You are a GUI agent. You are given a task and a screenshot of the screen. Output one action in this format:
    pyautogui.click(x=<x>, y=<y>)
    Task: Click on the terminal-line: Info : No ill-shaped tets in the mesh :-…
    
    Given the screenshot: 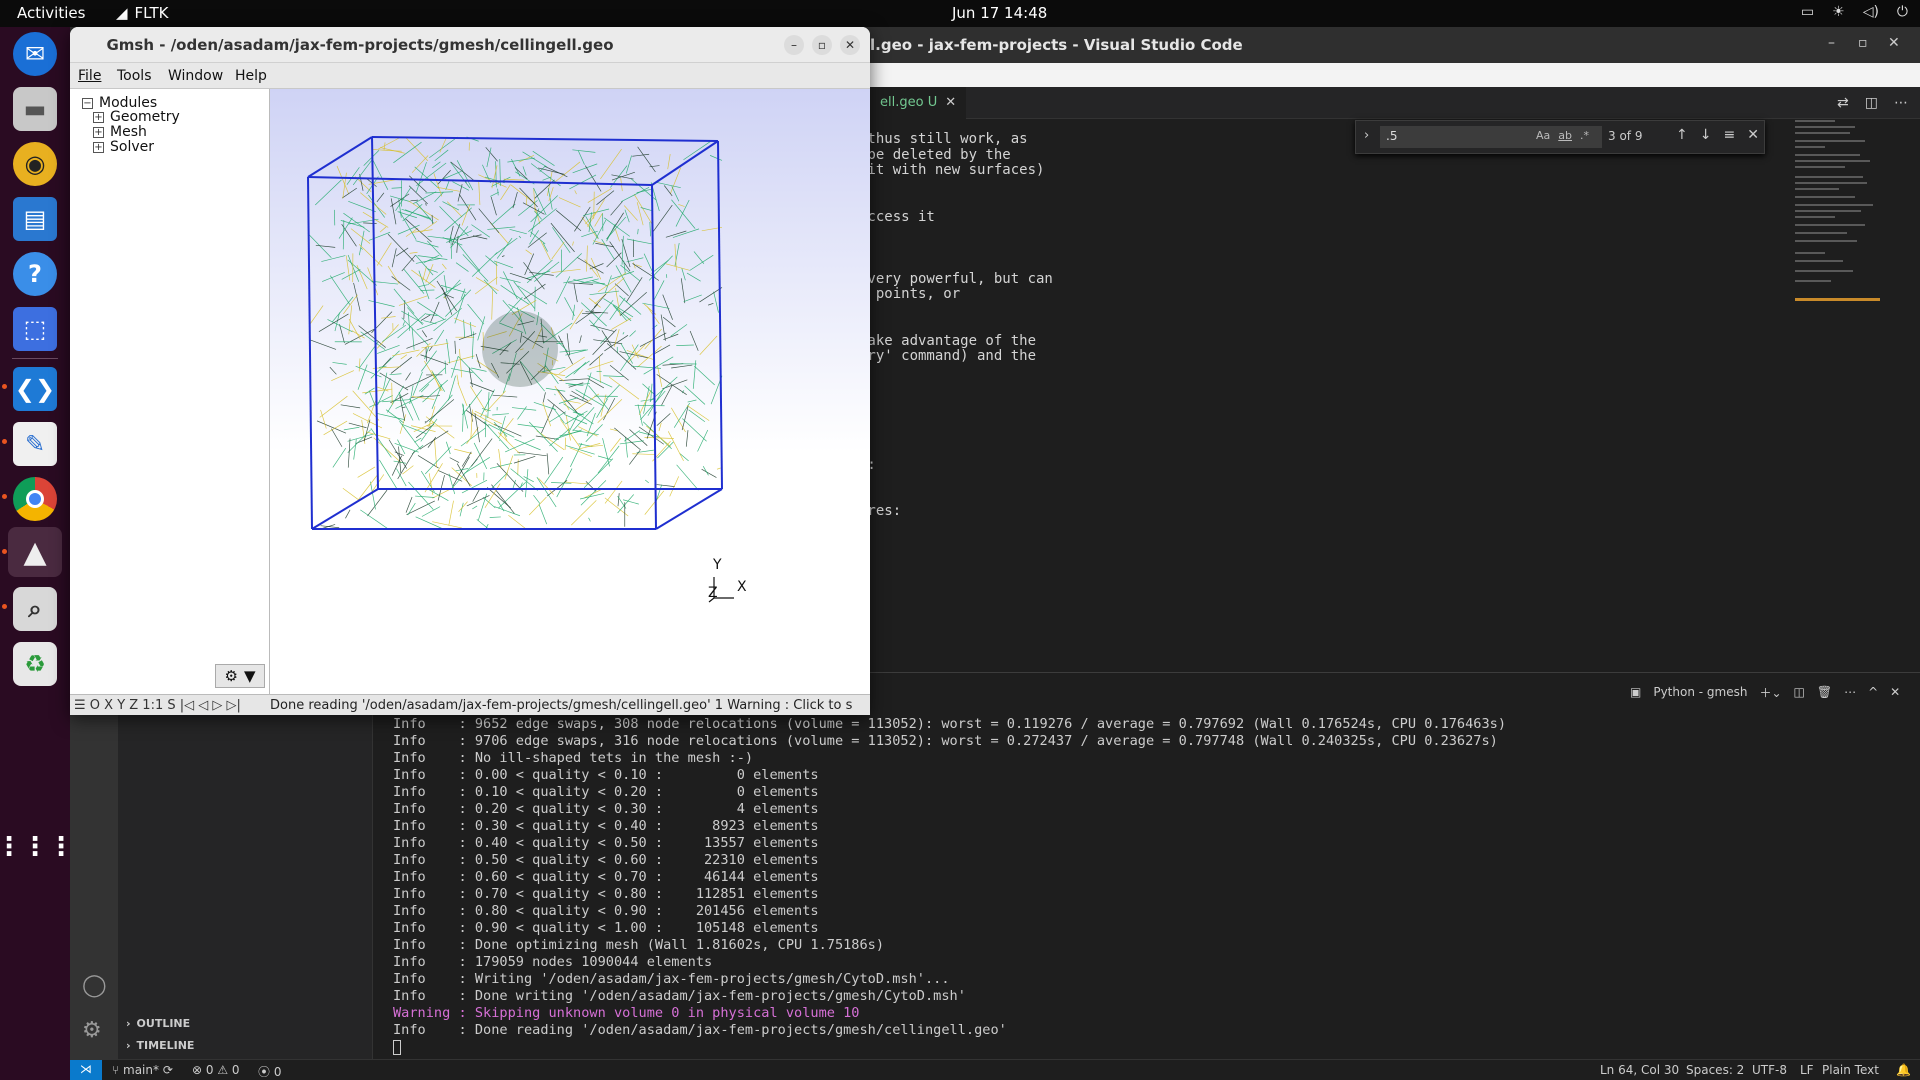 What is the action you would take?
    pyautogui.click(x=573, y=758)
    